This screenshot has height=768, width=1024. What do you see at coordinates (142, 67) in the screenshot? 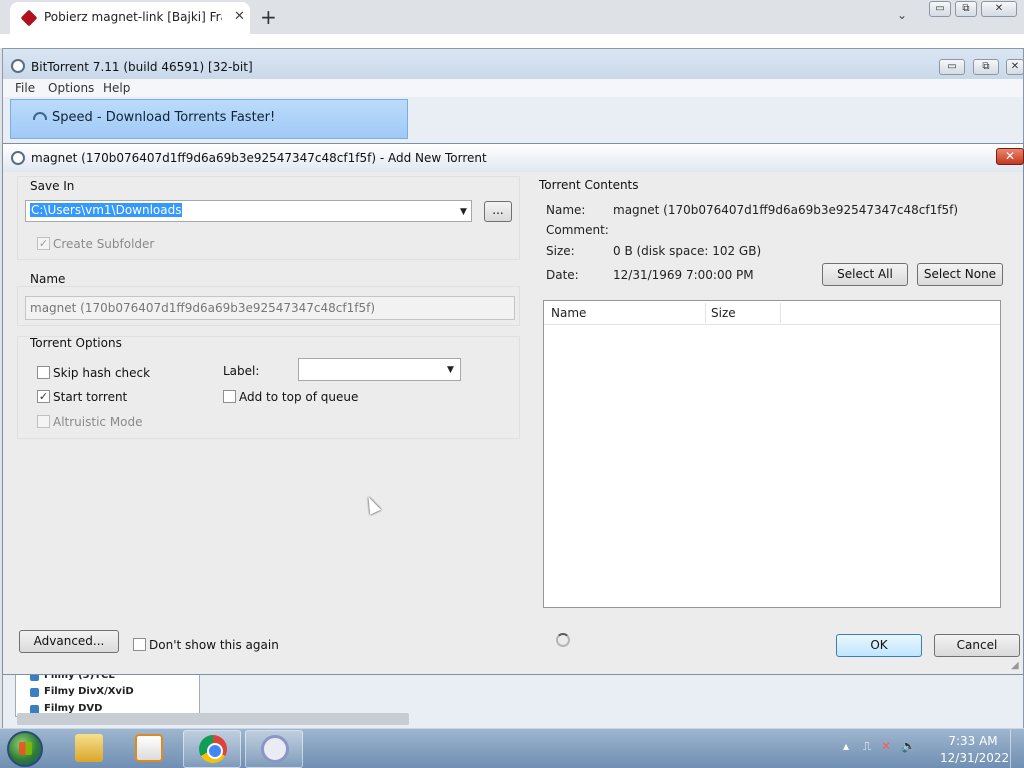
I see `bittorrent-title: BitTorrent 7.11 (build 46591) [32-bit]` at bounding box center [142, 67].